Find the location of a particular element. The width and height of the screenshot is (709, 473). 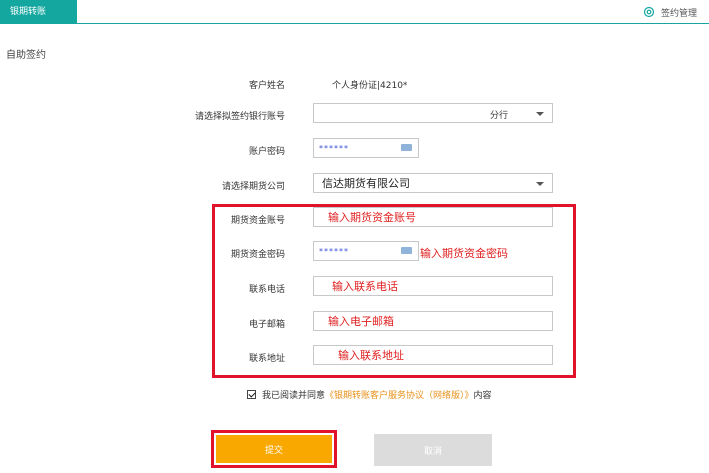

futures-password-input: ****** is located at coordinates (366, 251).